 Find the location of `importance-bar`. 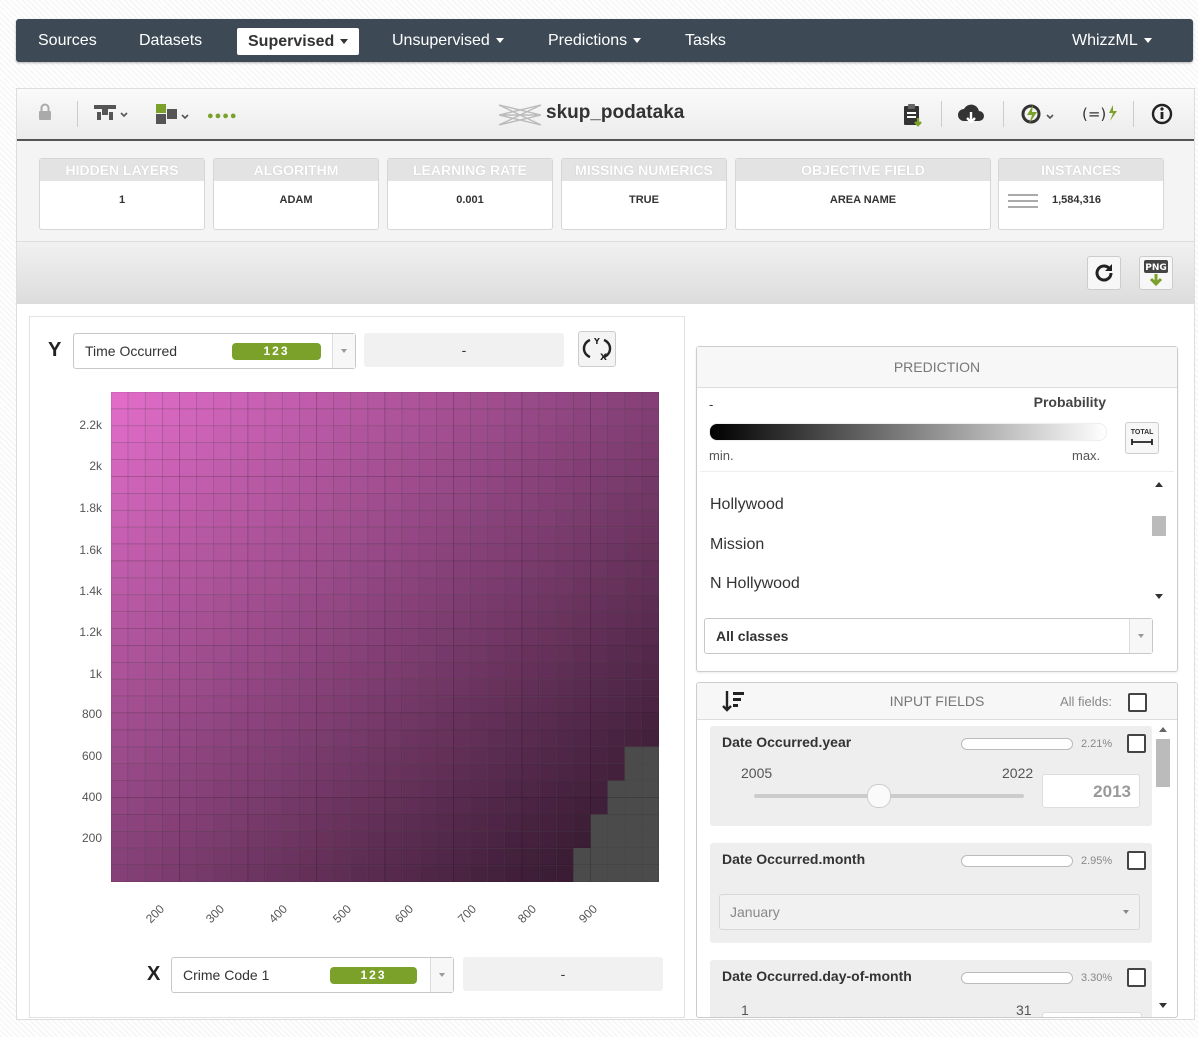

importance-bar is located at coordinates (1017, 861).